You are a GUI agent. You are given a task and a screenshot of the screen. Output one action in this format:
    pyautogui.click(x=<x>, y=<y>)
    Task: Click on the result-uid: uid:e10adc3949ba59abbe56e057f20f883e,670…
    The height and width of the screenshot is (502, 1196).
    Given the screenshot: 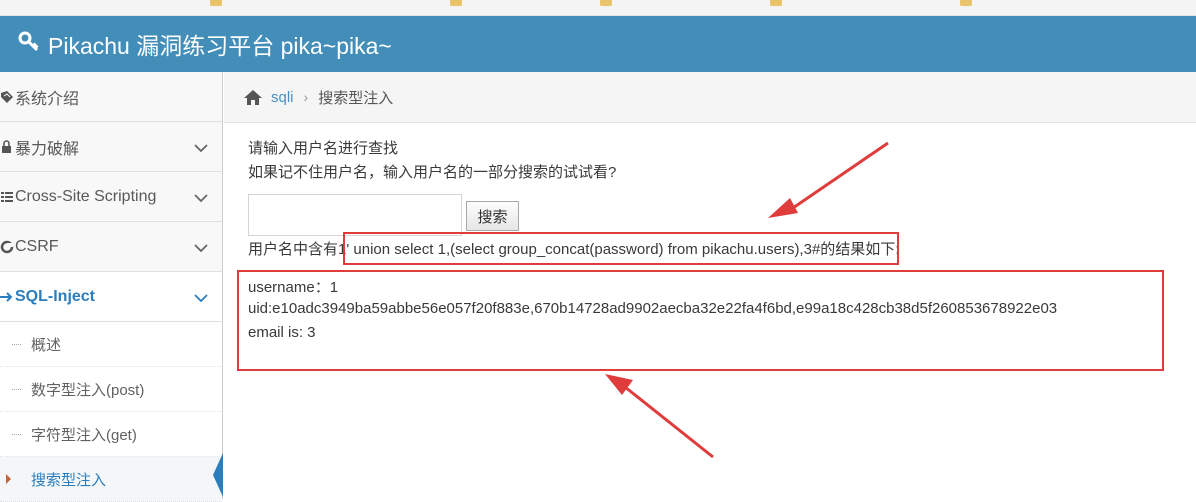 What is the action you would take?
    pyautogui.click(x=653, y=308)
    